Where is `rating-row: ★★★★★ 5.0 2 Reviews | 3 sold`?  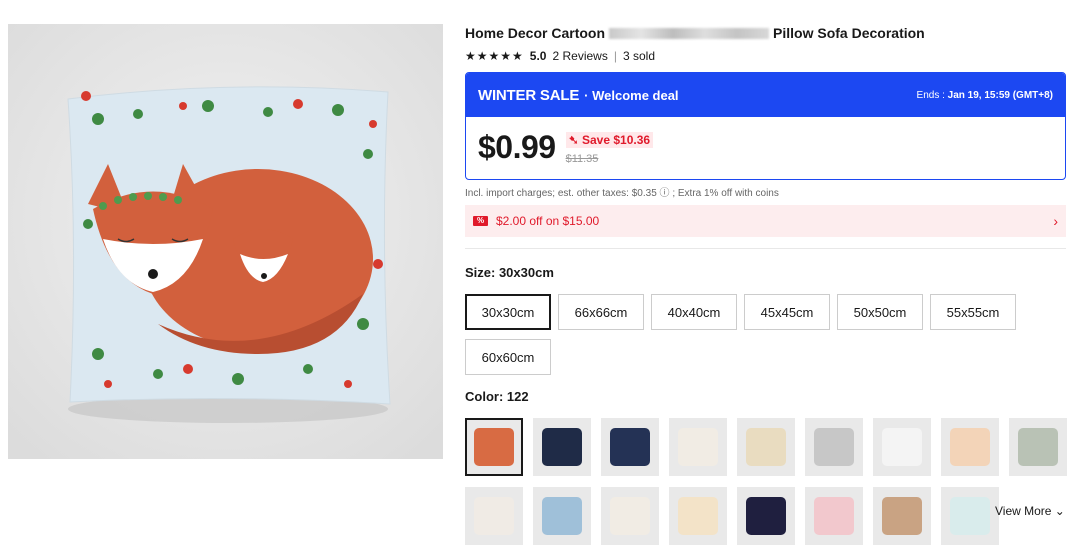 rating-row: ★★★★★ 5.0 2 Reviews | 3 sold is located at coordinates (560, 56).